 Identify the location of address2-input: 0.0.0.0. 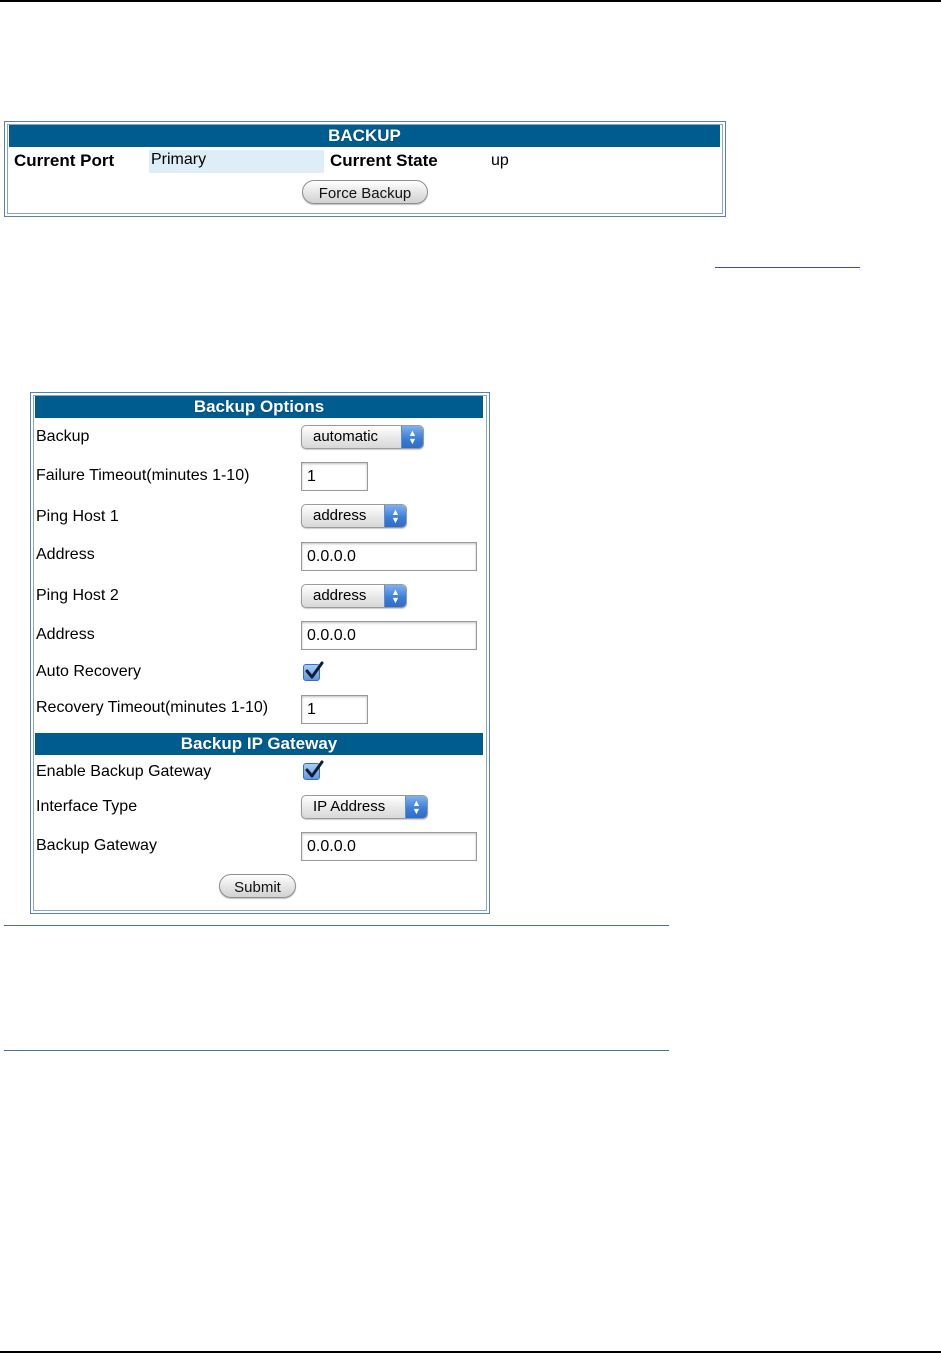
(389, 635).